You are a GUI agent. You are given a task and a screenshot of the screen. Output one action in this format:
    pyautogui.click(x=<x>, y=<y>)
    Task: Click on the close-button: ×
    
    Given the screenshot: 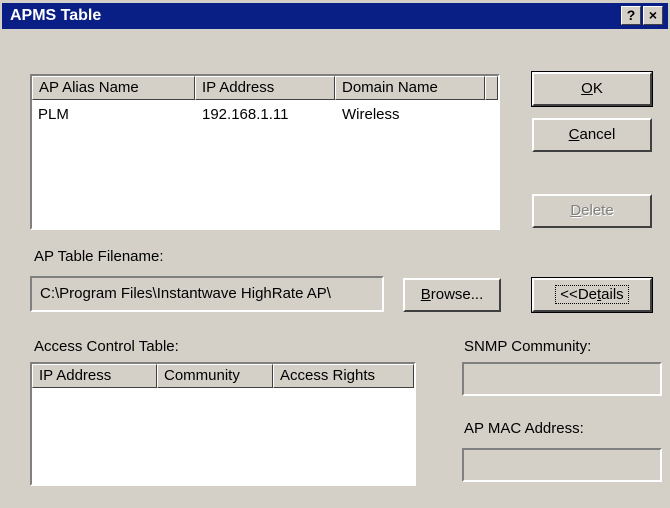 What is the action you would take?
    pyautogui.click(x=653, y=15)
    